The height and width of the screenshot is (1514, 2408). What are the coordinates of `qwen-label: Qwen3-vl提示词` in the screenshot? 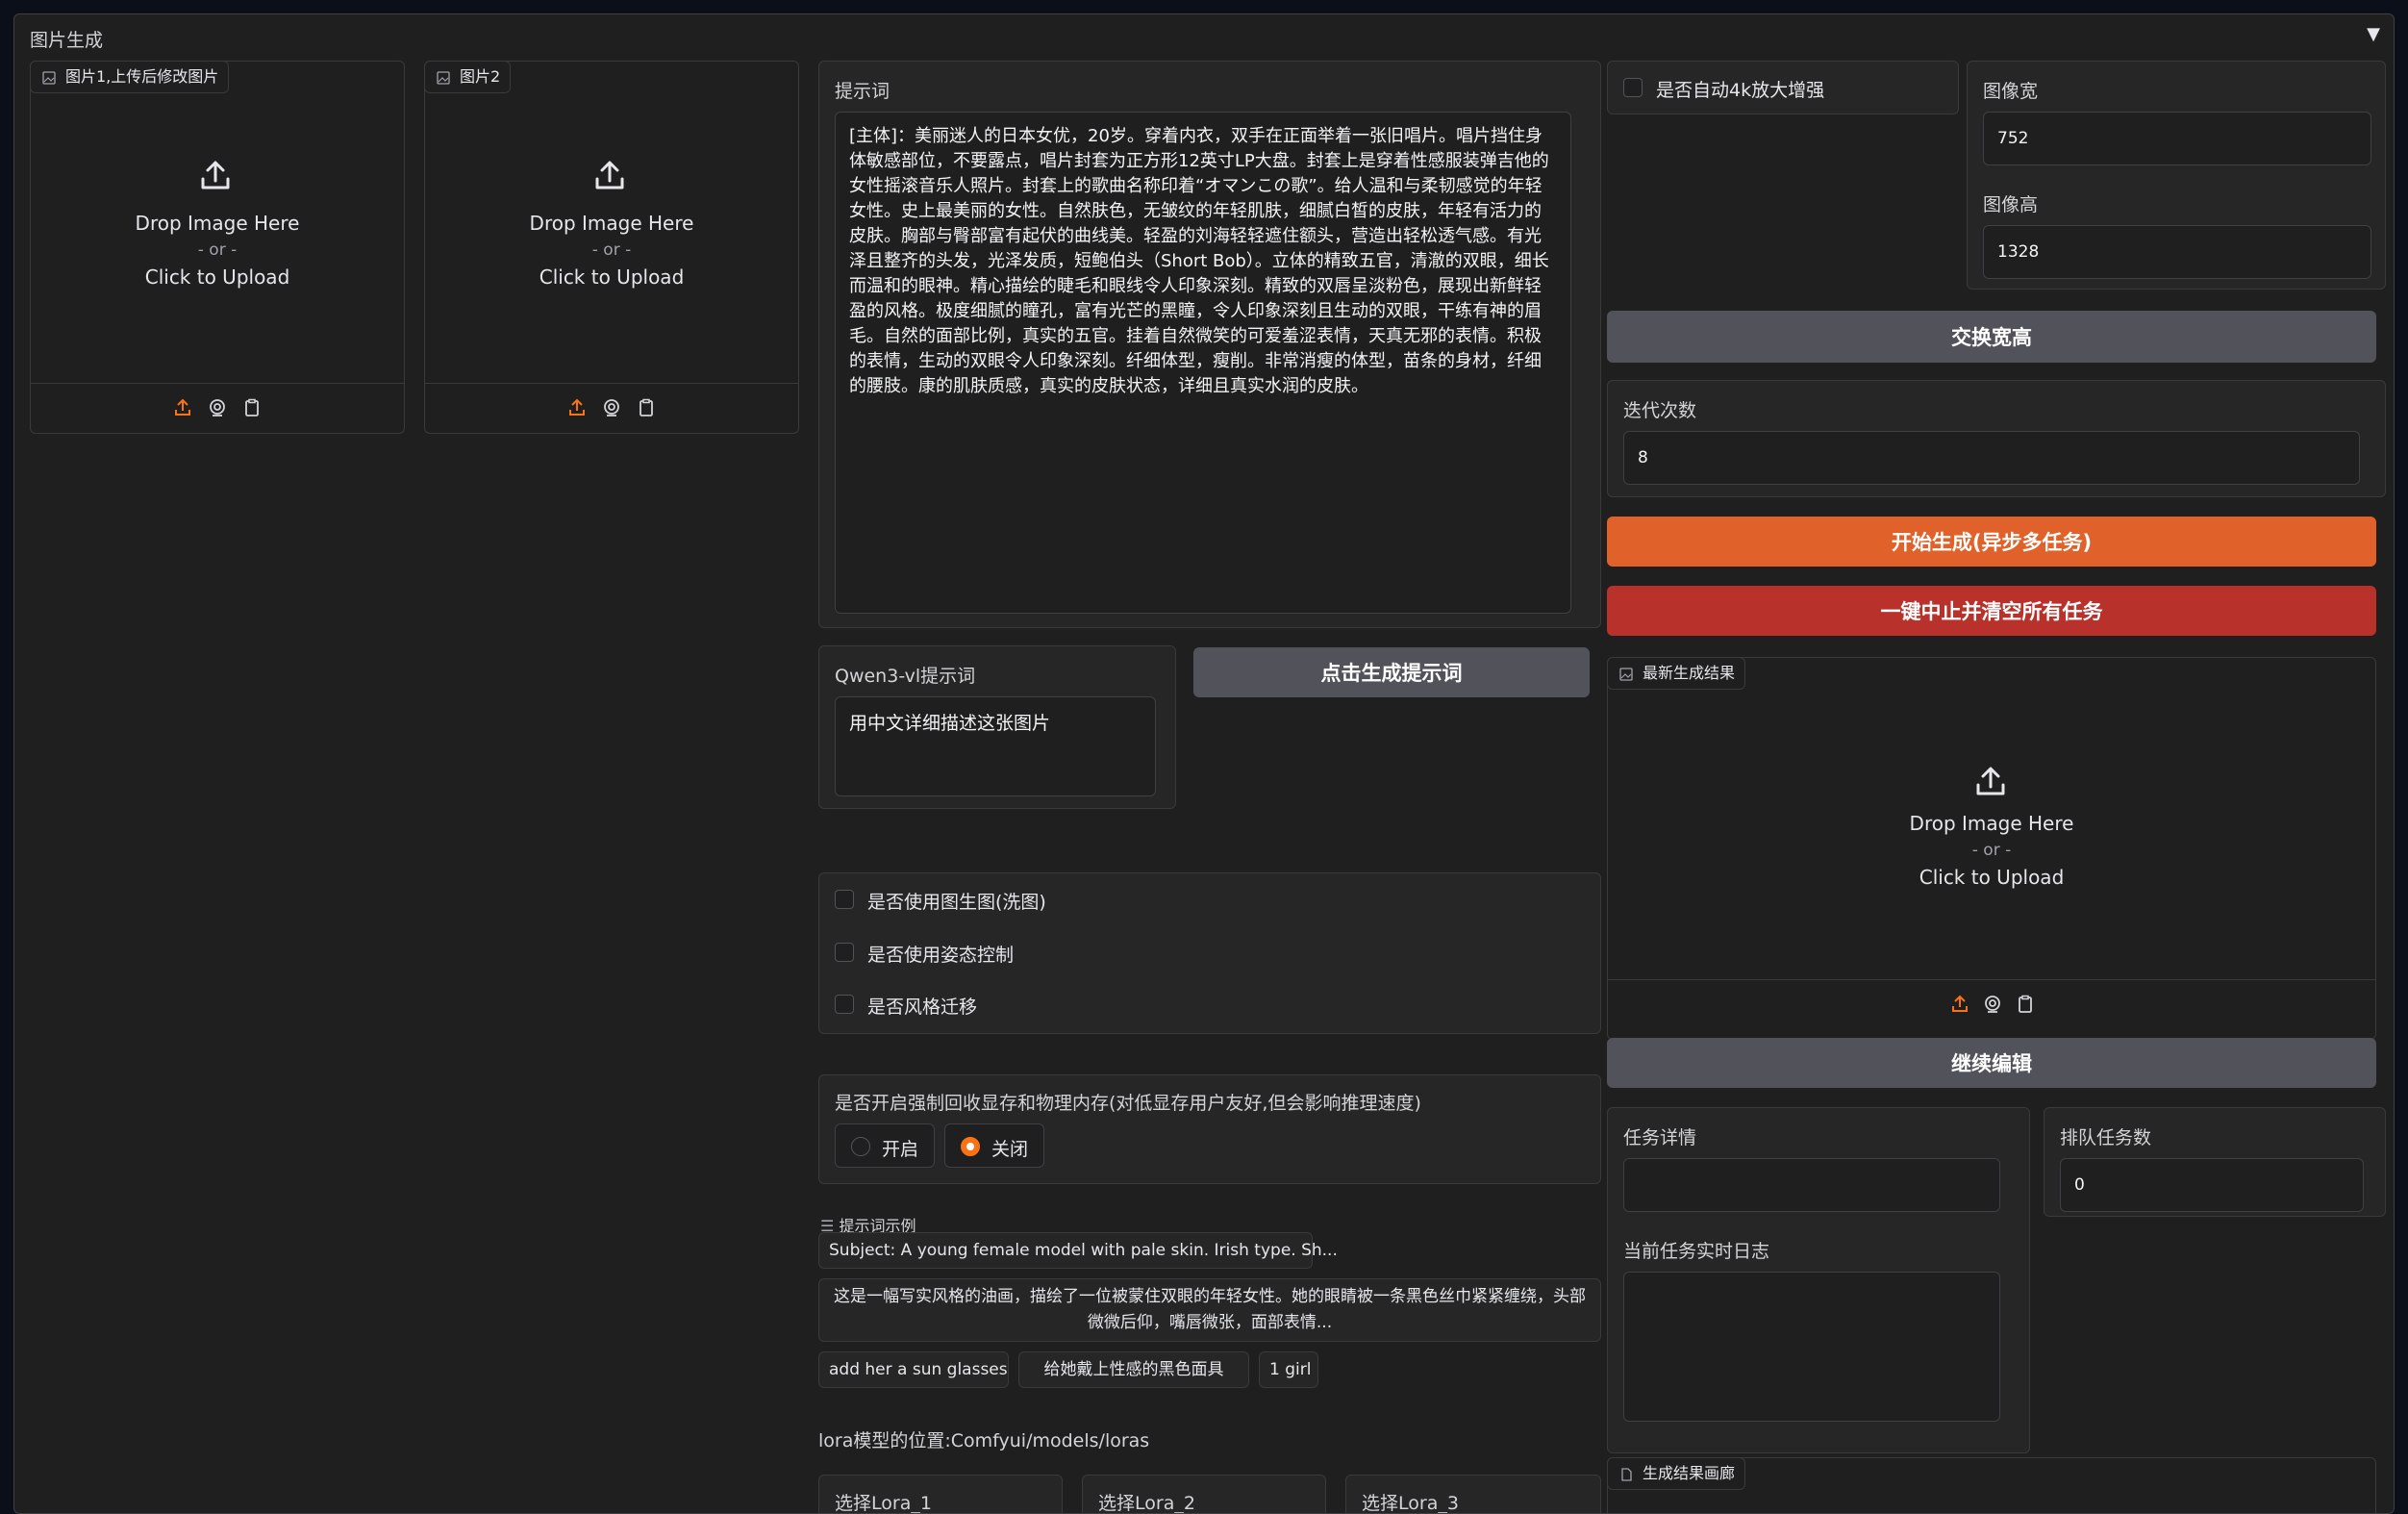 It's located at (905, 676).